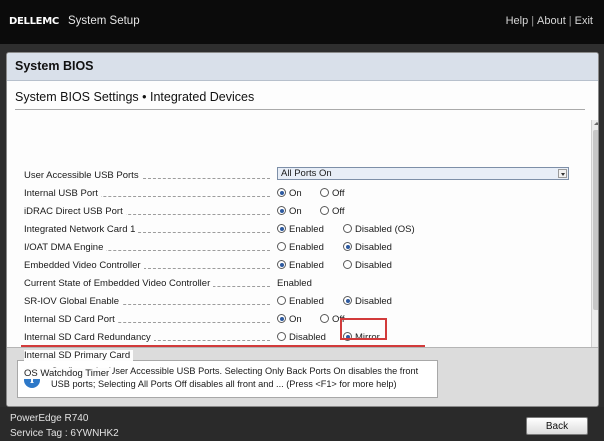 This screenshot has height=441, width=604. I want to click on exit-link: Exit, so click(584, 21).